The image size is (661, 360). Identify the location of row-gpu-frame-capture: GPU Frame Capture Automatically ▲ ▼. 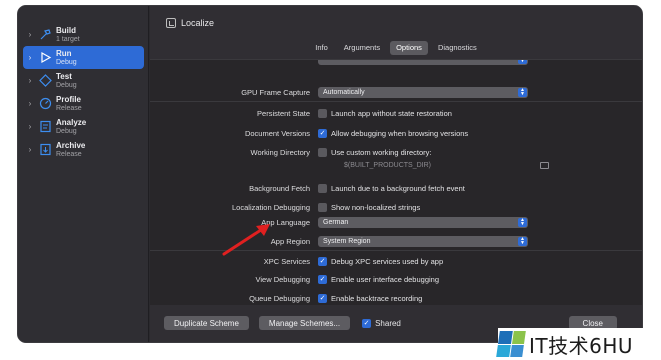
(396, 92).